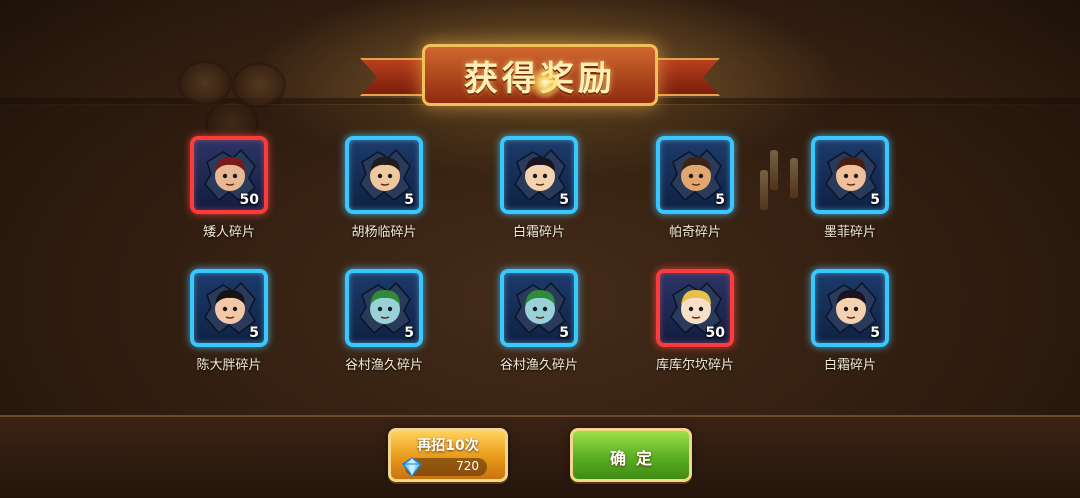  What do you see at coordinates (467, 466) in the screenshot?
I see `recruit-cost-value: 720` at bounding box center [467, 466].